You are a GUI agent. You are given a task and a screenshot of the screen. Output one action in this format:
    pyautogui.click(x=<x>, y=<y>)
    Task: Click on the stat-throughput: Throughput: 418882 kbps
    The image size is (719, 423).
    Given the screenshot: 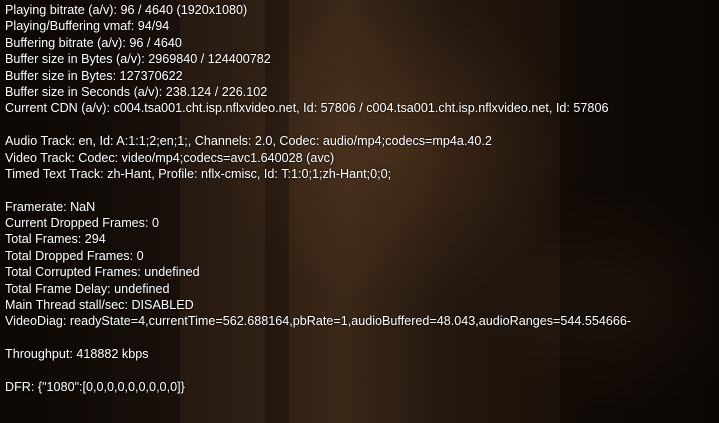 What is the action you would take?
    pyautogui.click(x=77, y=354)
    